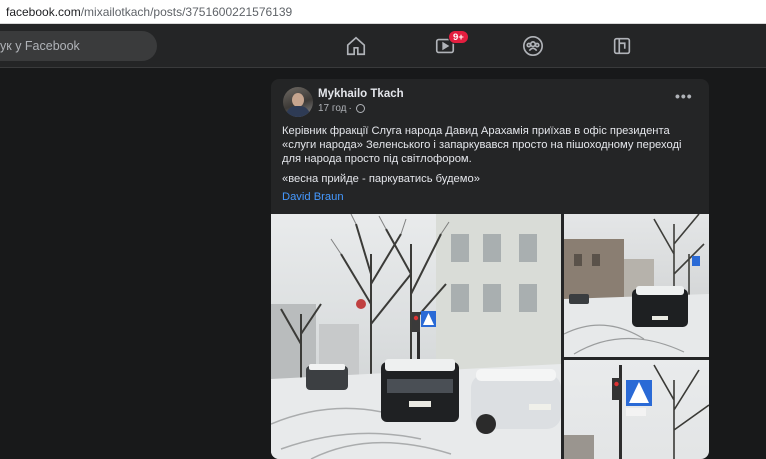 The width and height of the screenshot is (766, 459). I want to click on photo-traffic-light, so click(636, 409).